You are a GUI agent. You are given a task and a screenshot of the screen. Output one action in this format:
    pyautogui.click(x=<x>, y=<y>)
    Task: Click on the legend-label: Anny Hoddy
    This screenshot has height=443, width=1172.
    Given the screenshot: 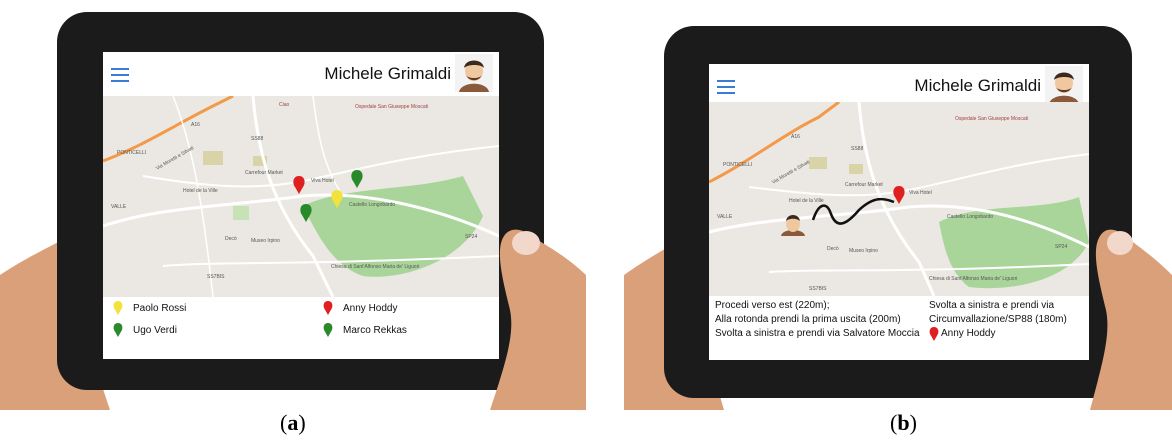 What is the action you would take?
    pyautogui.click(x=370, y=308)
    